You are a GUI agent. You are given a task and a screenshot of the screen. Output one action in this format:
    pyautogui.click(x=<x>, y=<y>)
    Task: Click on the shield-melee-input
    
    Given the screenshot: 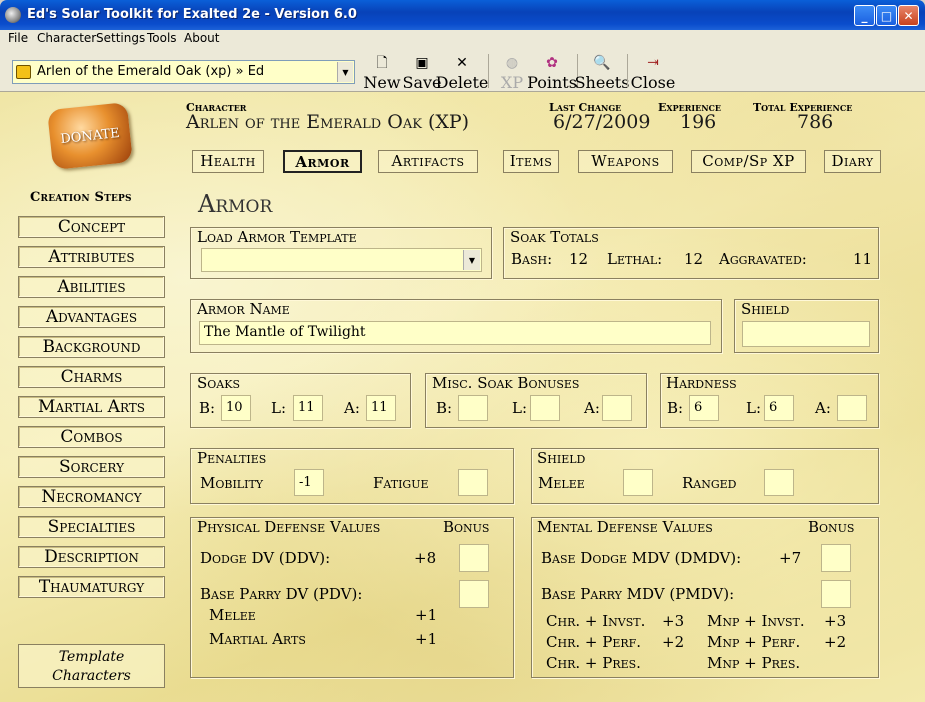 What is the action you would take?
    pyautogui.click(x=638, y=482)
    